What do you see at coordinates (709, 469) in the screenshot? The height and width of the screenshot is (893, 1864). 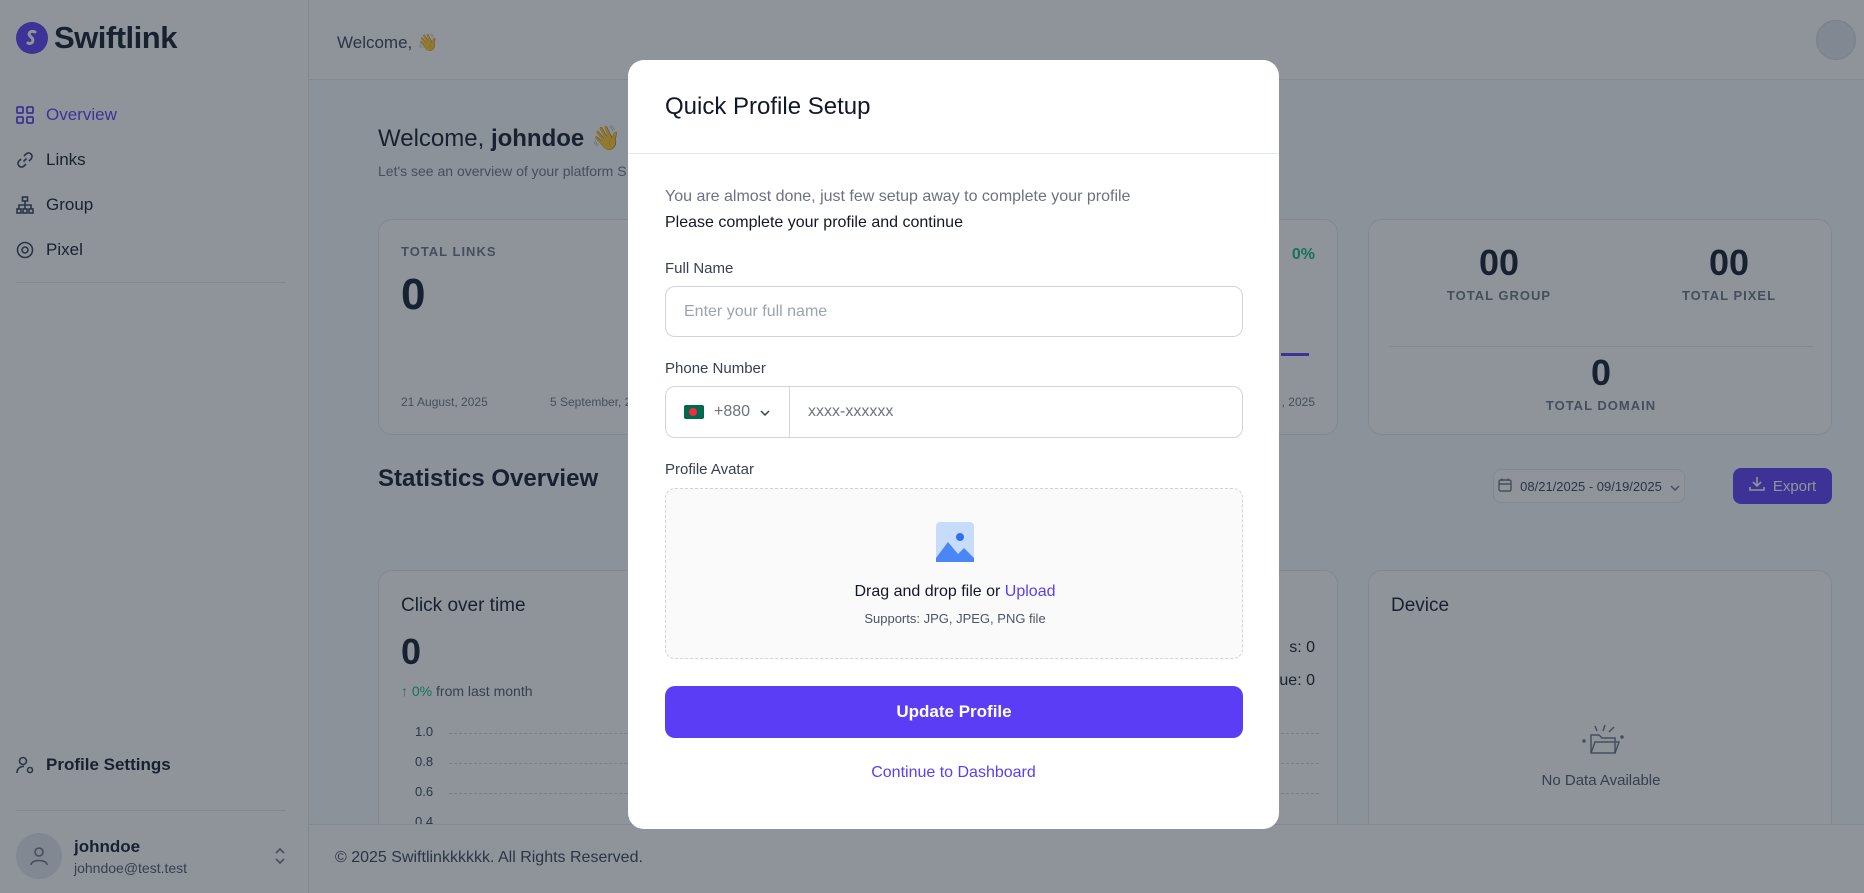 I see `avatar-label: Profile Avatar` at bounding box center [709, 469].